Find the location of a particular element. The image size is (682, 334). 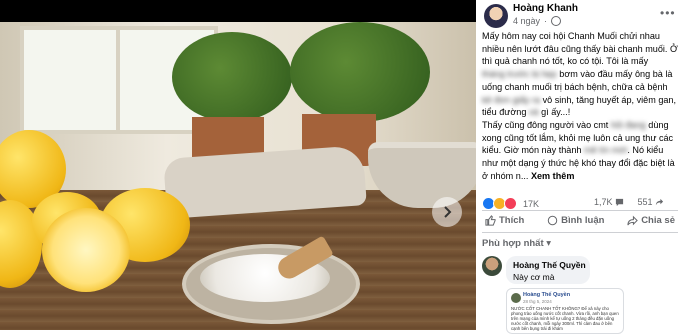

post-meta: 4 ngày · is located at coordinates (537, 21).